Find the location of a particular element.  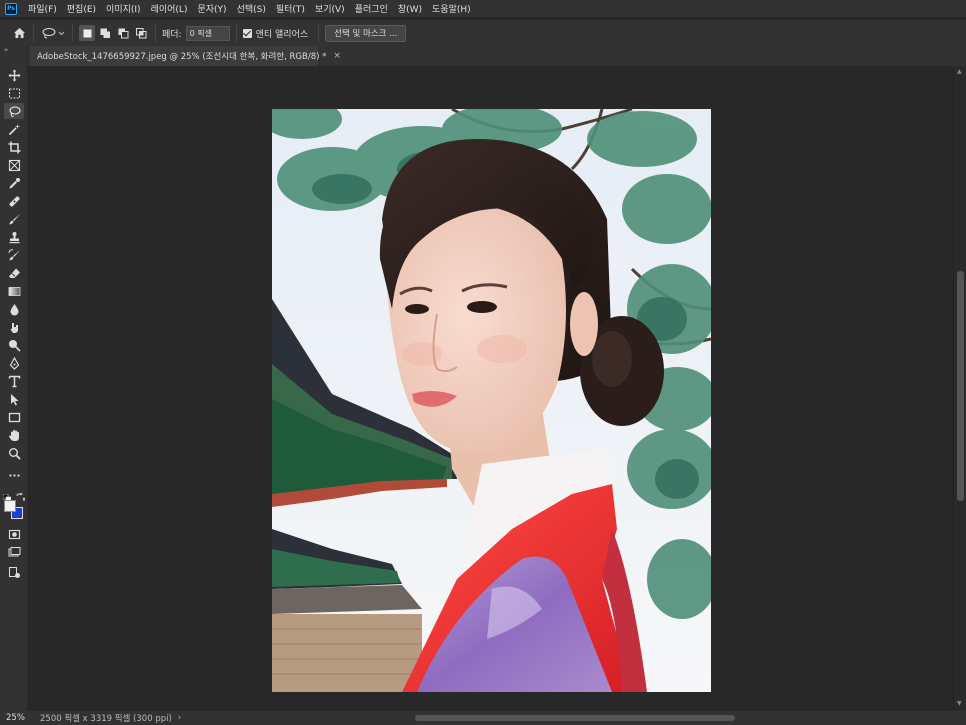

gradient-tool-icon is located at coordinates (14, 291).